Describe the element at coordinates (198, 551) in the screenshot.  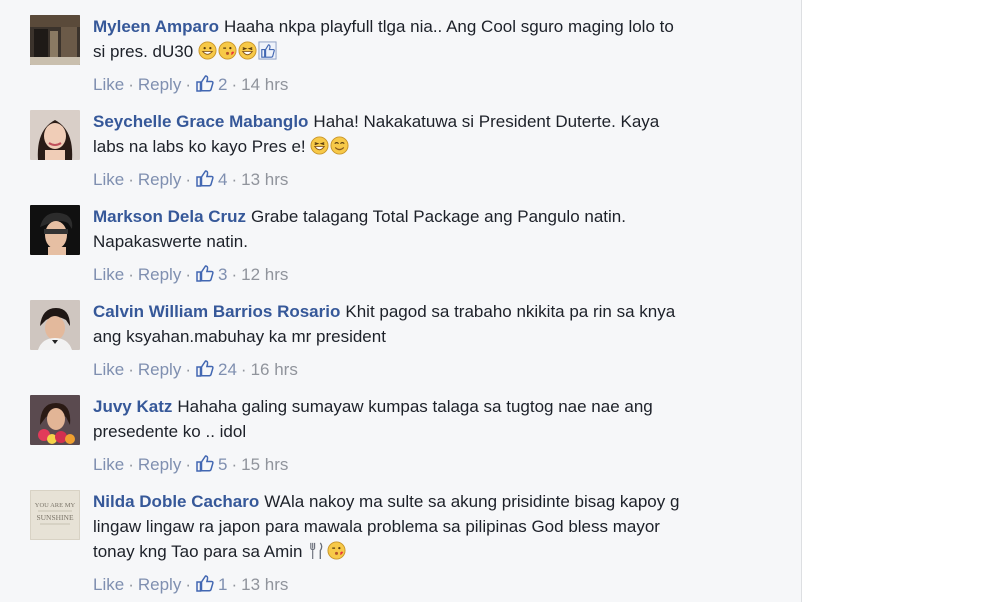
I see `comment-text-line: tonay kng Tao para sa Amin` at that location.